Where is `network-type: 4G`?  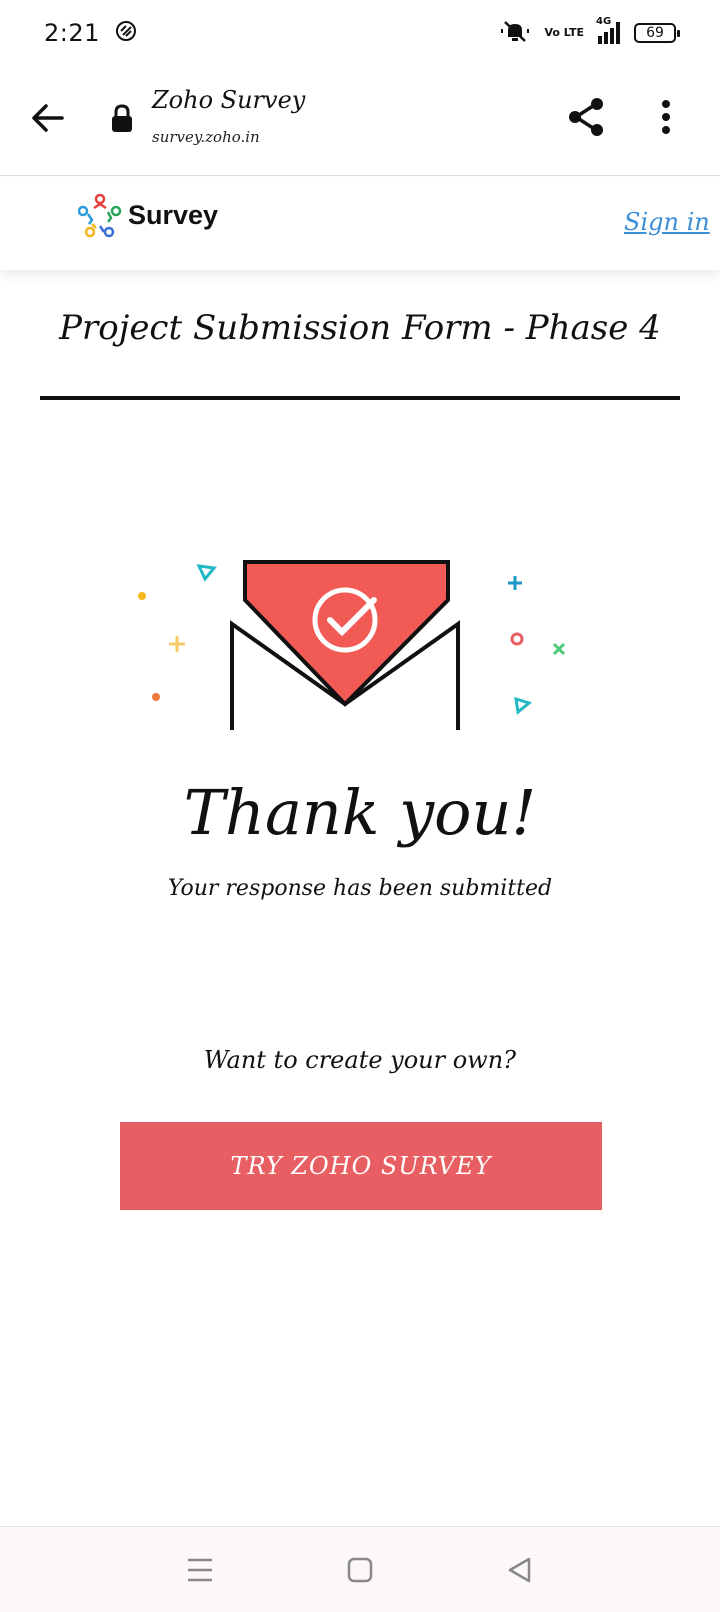 network-type: 4G is located at coordinates (604, 21).